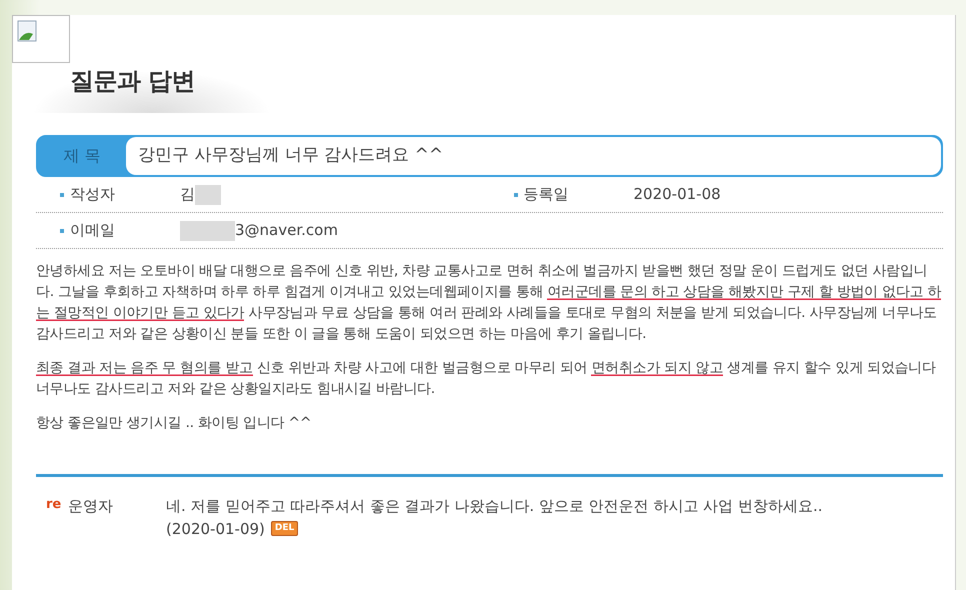  Describe the element at coordinates (489, 303) in the screenshot. I see `body-paragraph: 안녕하세요 저는 오토바이 배달 대행으로 음주에 신호 위반, 차량 교통사고로 면허 취소에 벌금까지 받을뻔 했던 정말 운이 드럽게도 없던 사람입니다. 그날을 후회하고 자책하며 하루 하루 힘겹게 이겨내고 있었는데웹페이지를 통해 여러군데를 문의 하고 상담을 해봤지만 구제 할 방법이 없다고 하는 절망적인 이야기만 듣고 있다가 사무장님과 무료 상담을 통해 여러 판례와 사례들을 토대로 무혐의 처분을 받게 되었습니다. 사무장님께 너무나도 감사드리고 저와 같은 상황이신 분들 또한 이 글을 통해 도움이 되었으면 하는 마음에 후기 올립니다.` at that location.